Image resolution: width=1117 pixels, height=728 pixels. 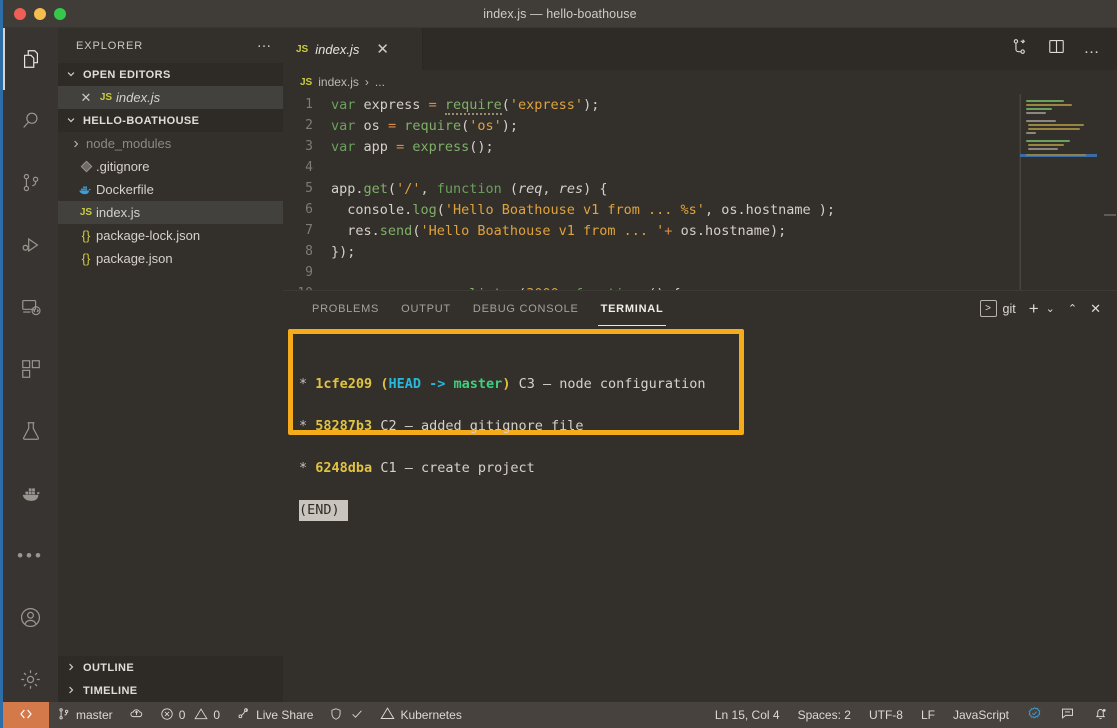 I want to click on window-controls, so click(x=34, y=13).